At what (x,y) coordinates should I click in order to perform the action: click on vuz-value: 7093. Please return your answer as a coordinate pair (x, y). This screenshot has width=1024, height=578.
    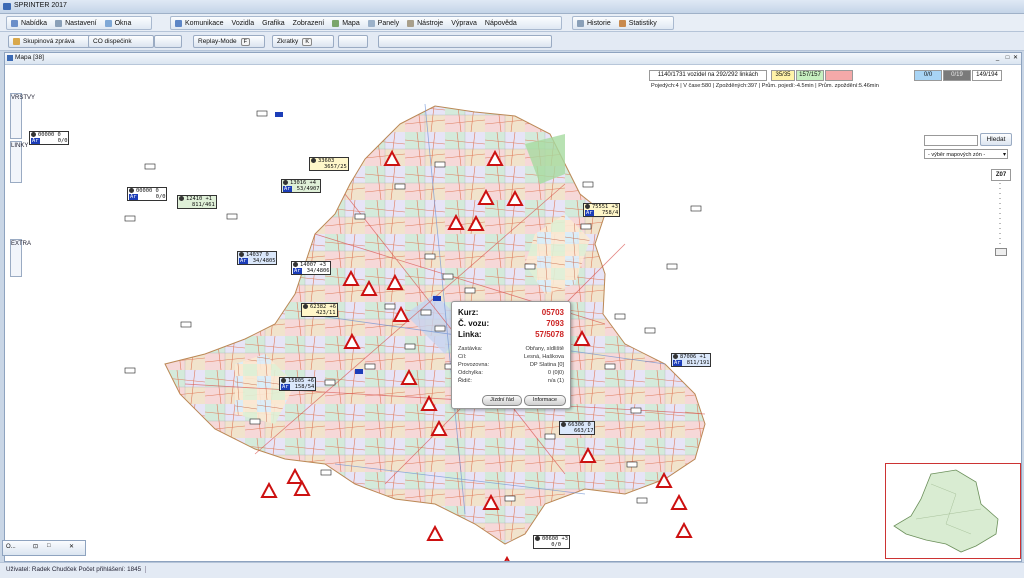
    Looking at the image, I should click on (555, 323).